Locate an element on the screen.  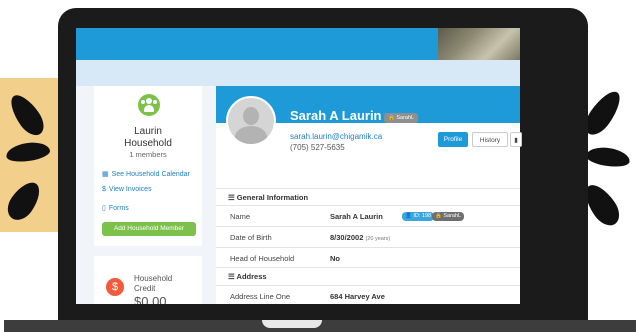
credit-label-line1: Household is located at coordinates (153, 278).